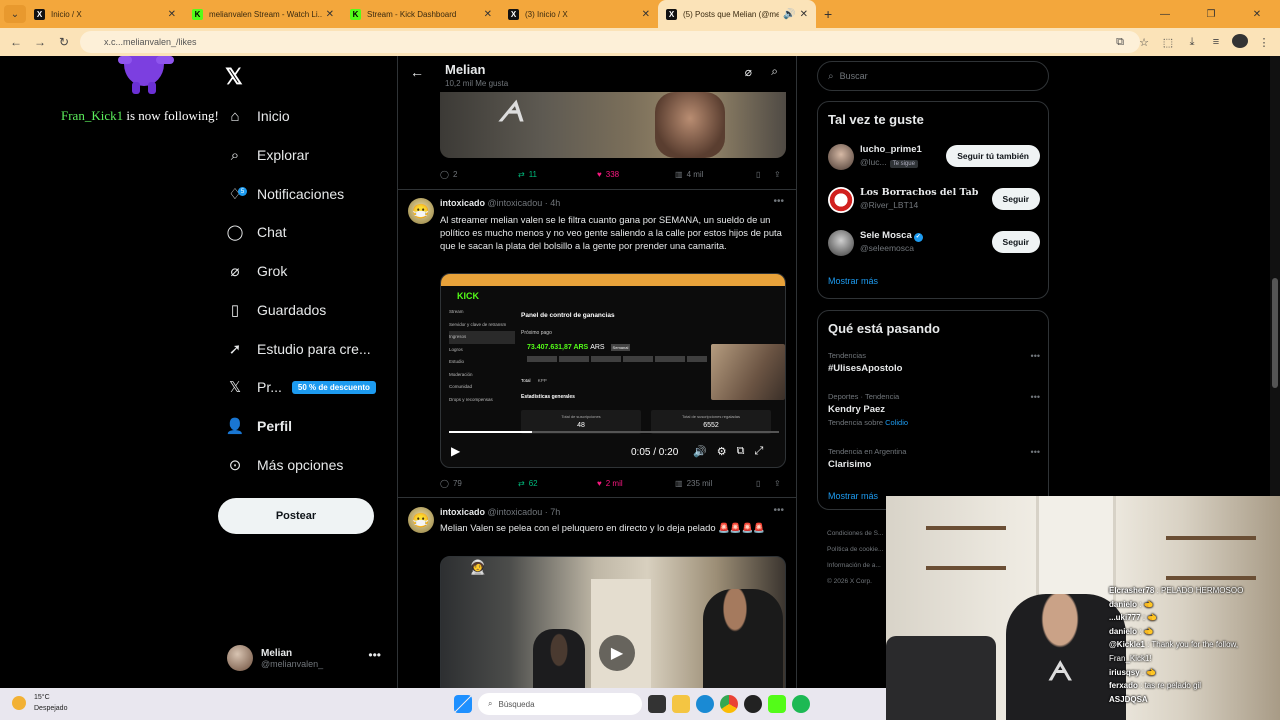 The image size is (1280, 720). What do you see at coordinates (933, 76) in the screenshot?
I see `search-input: ⌕ Buscar` at bounding box center [933, 76].